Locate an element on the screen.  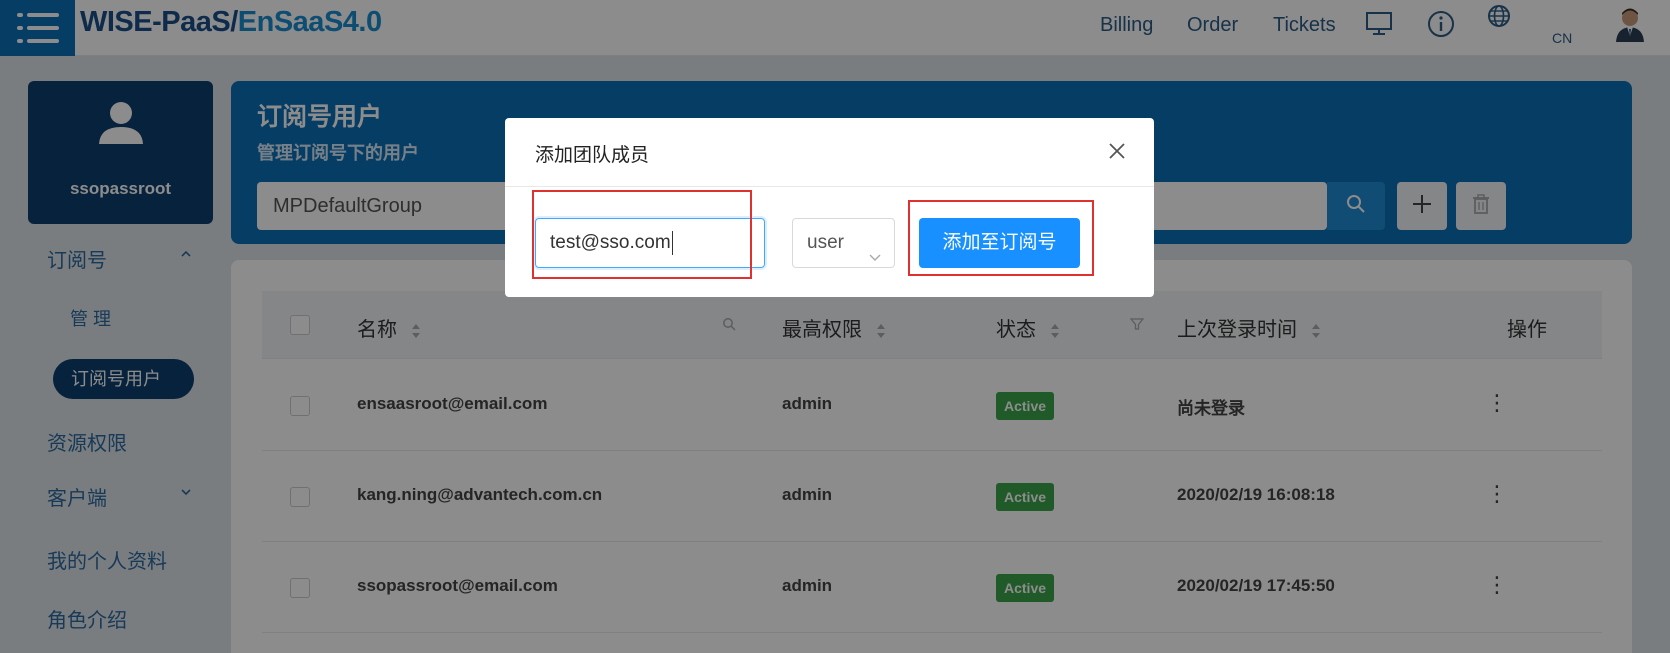
modal-title: 添加团队成员 is located at coordinates (592, 155).